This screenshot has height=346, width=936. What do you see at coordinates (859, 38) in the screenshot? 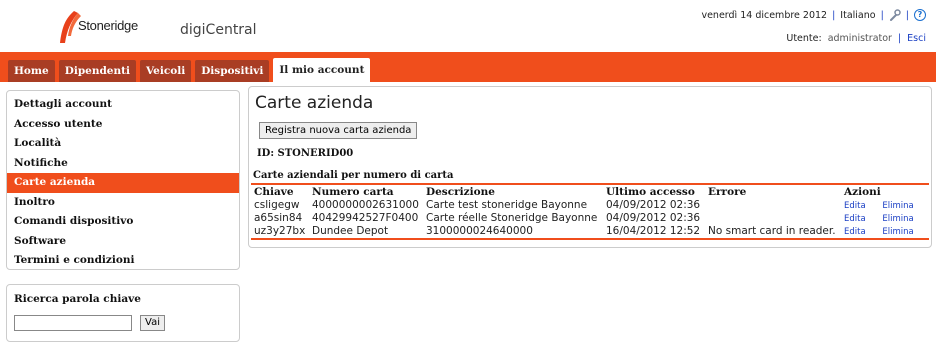
I see `user-name: administrator` at bounding box center [859, 38].